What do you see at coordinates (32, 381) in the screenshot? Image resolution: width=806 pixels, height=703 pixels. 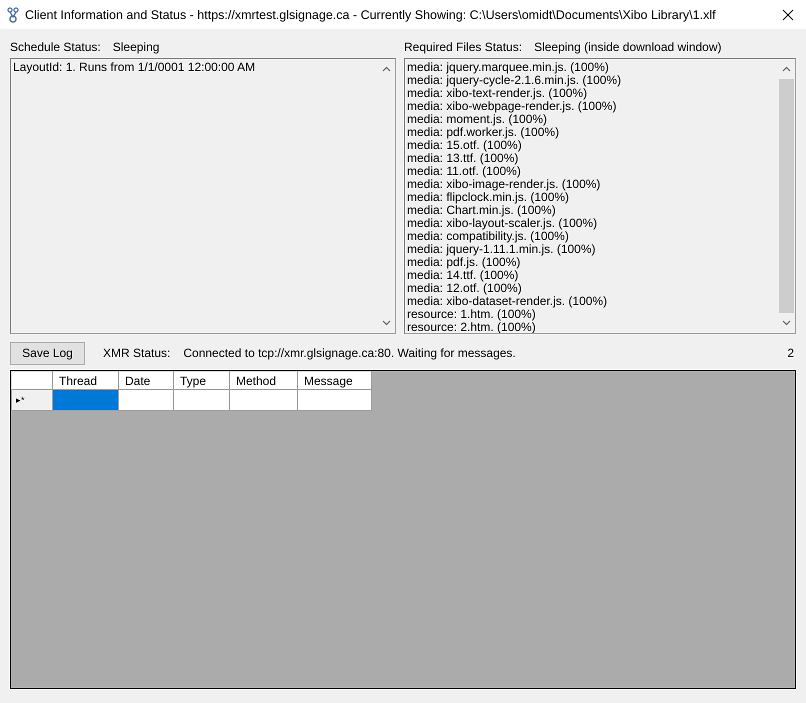 I see `corner-header-cell` at bounding box center [32, 381].